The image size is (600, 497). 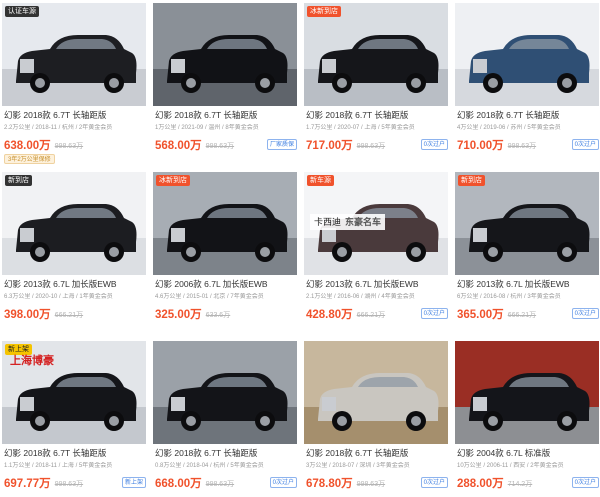 I want to click on dealer-overlay: 卡西迪 东豪名车, so click(x=348, y=222).